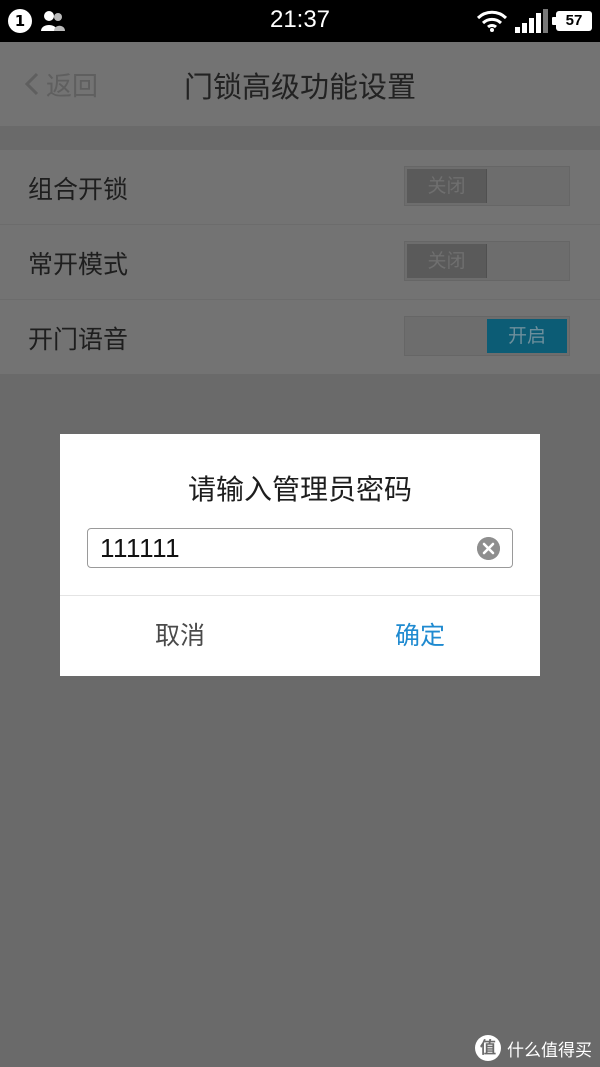 The image size is (600, 1067). I want to click on setting-label: 组合开锁, so click(78, 189).